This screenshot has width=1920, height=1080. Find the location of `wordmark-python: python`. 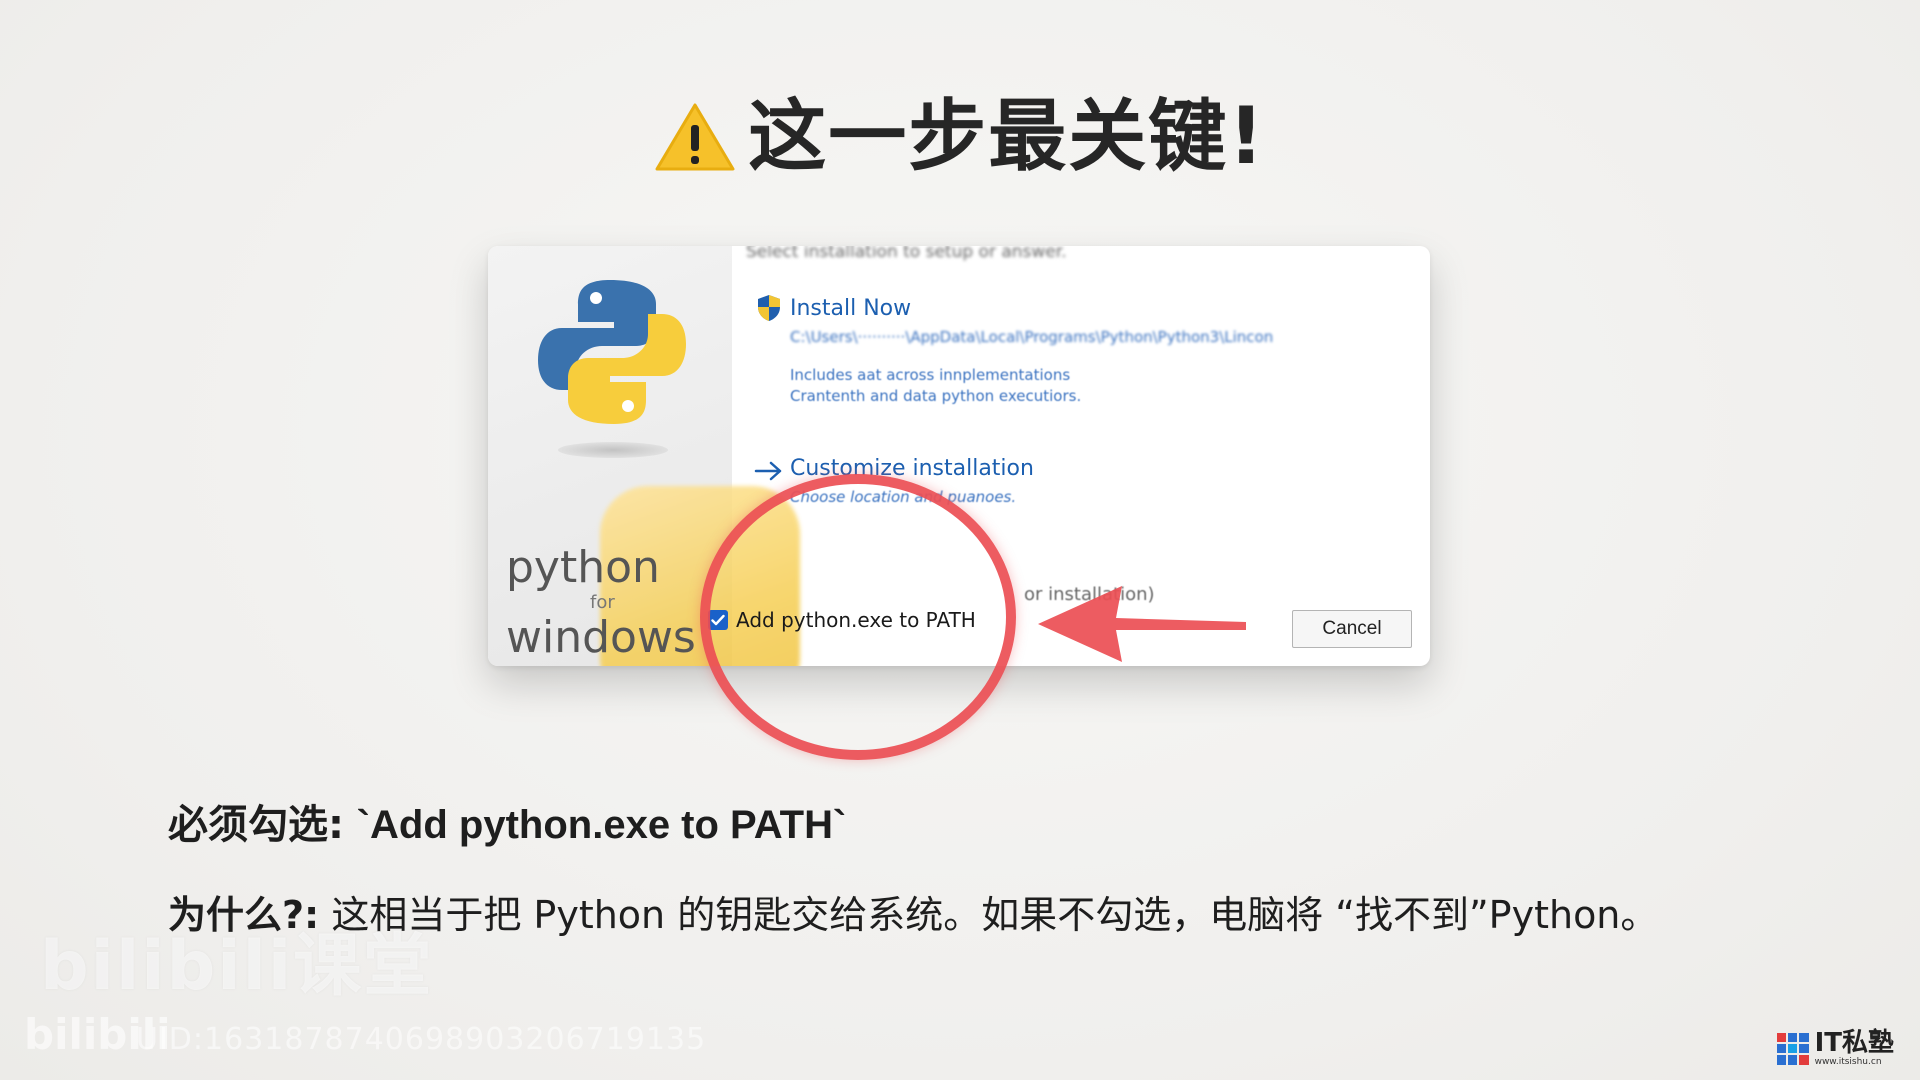

wordmark-python: python is located at coordinates (583, 567).